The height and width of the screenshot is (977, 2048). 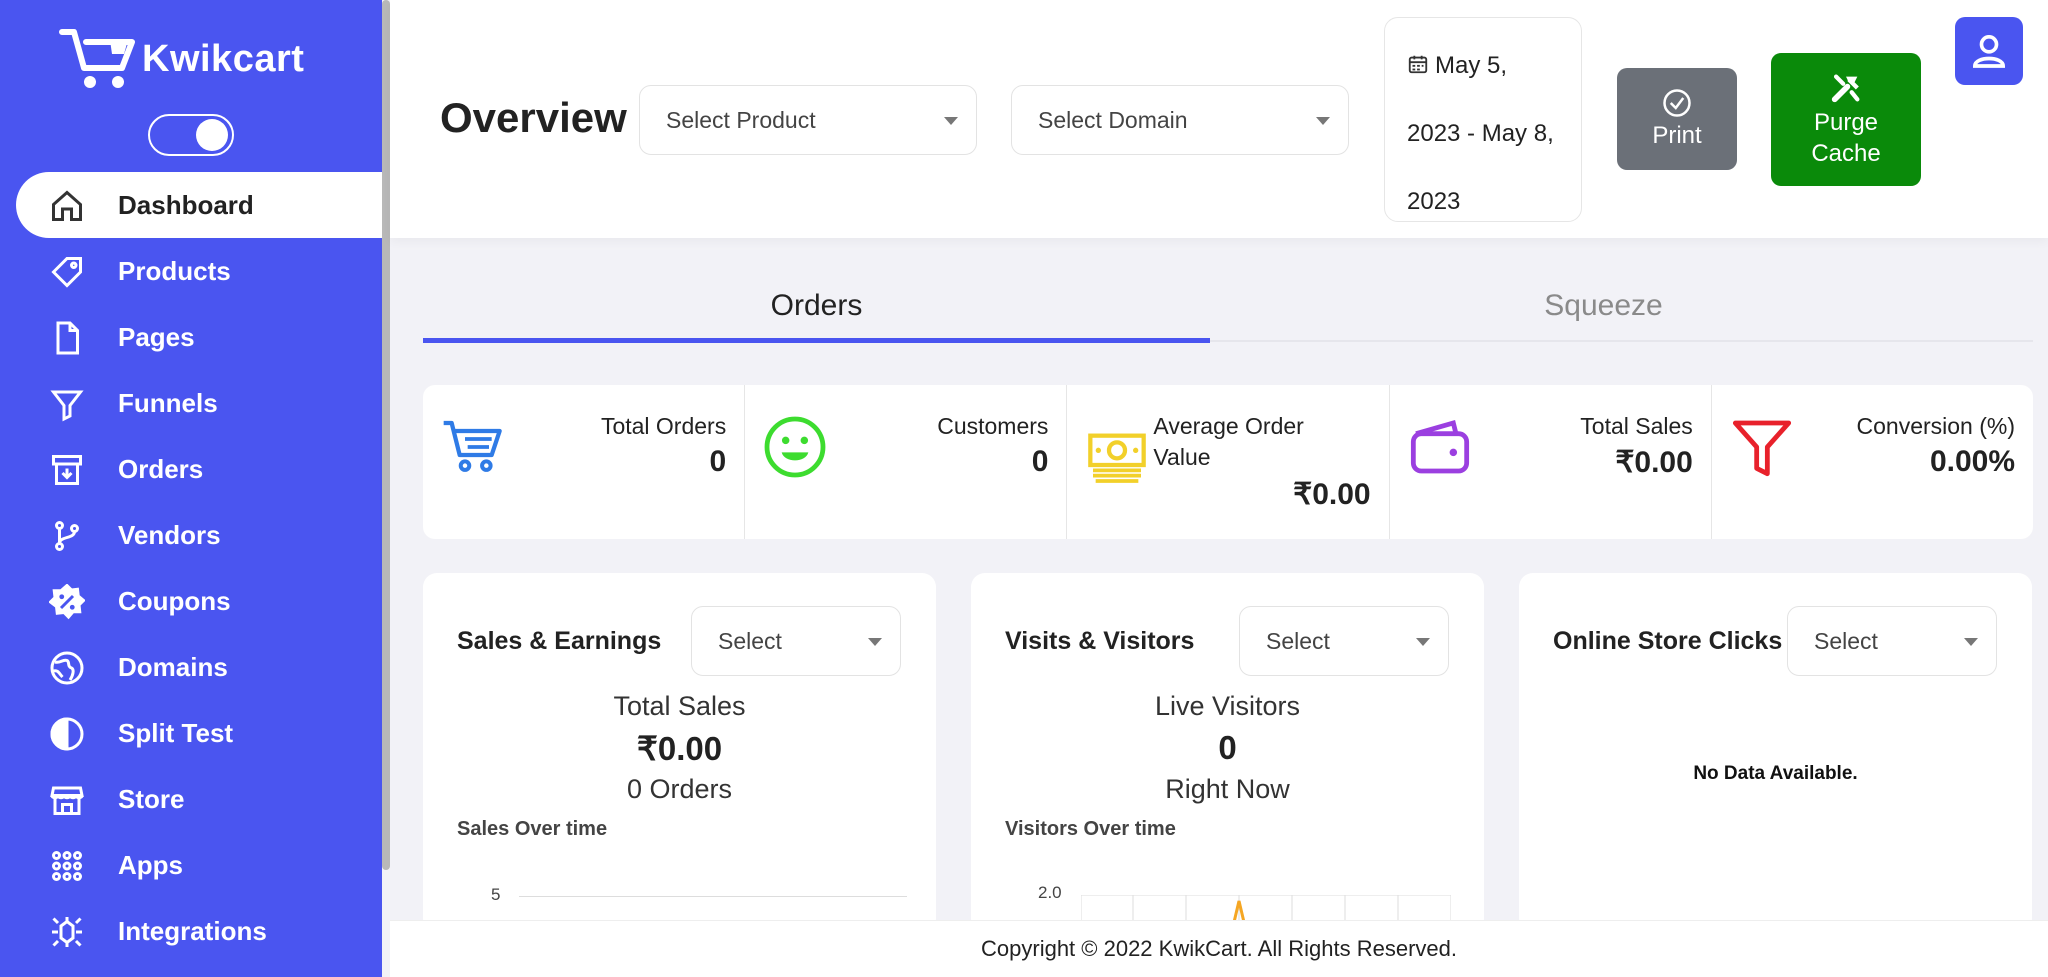 I want to click on sidebar-item-label: Integrations, so click(x=192, y=930).